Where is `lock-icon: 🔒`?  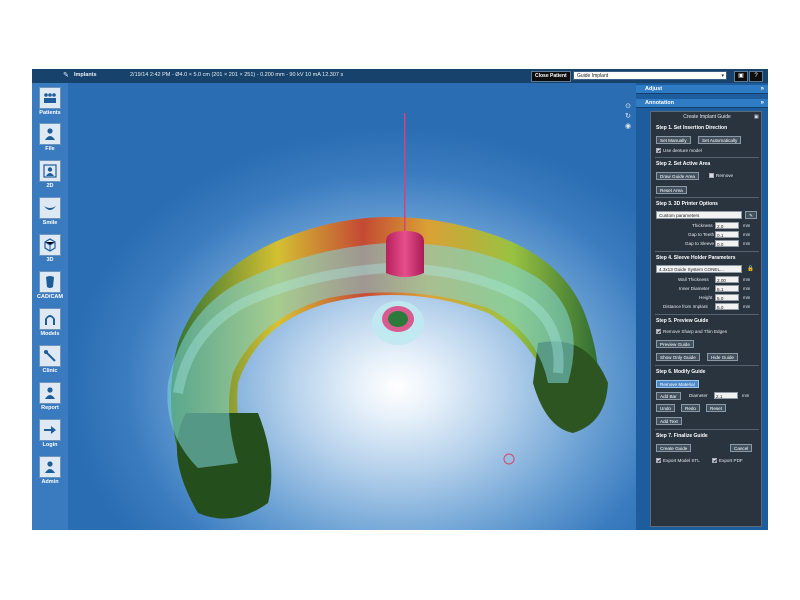
lock-icon: 🔒 is located at coordinates (750, 269).